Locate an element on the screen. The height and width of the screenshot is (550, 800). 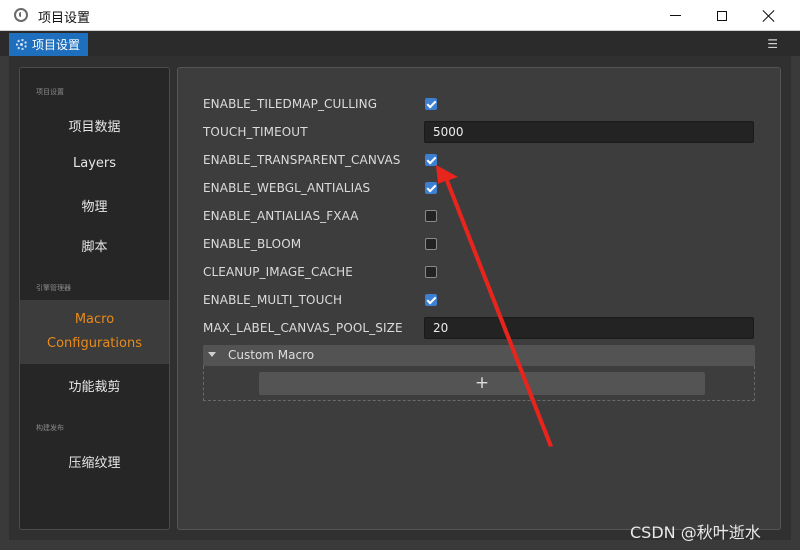
annotation-arrow is located at coordinates (494, 306).